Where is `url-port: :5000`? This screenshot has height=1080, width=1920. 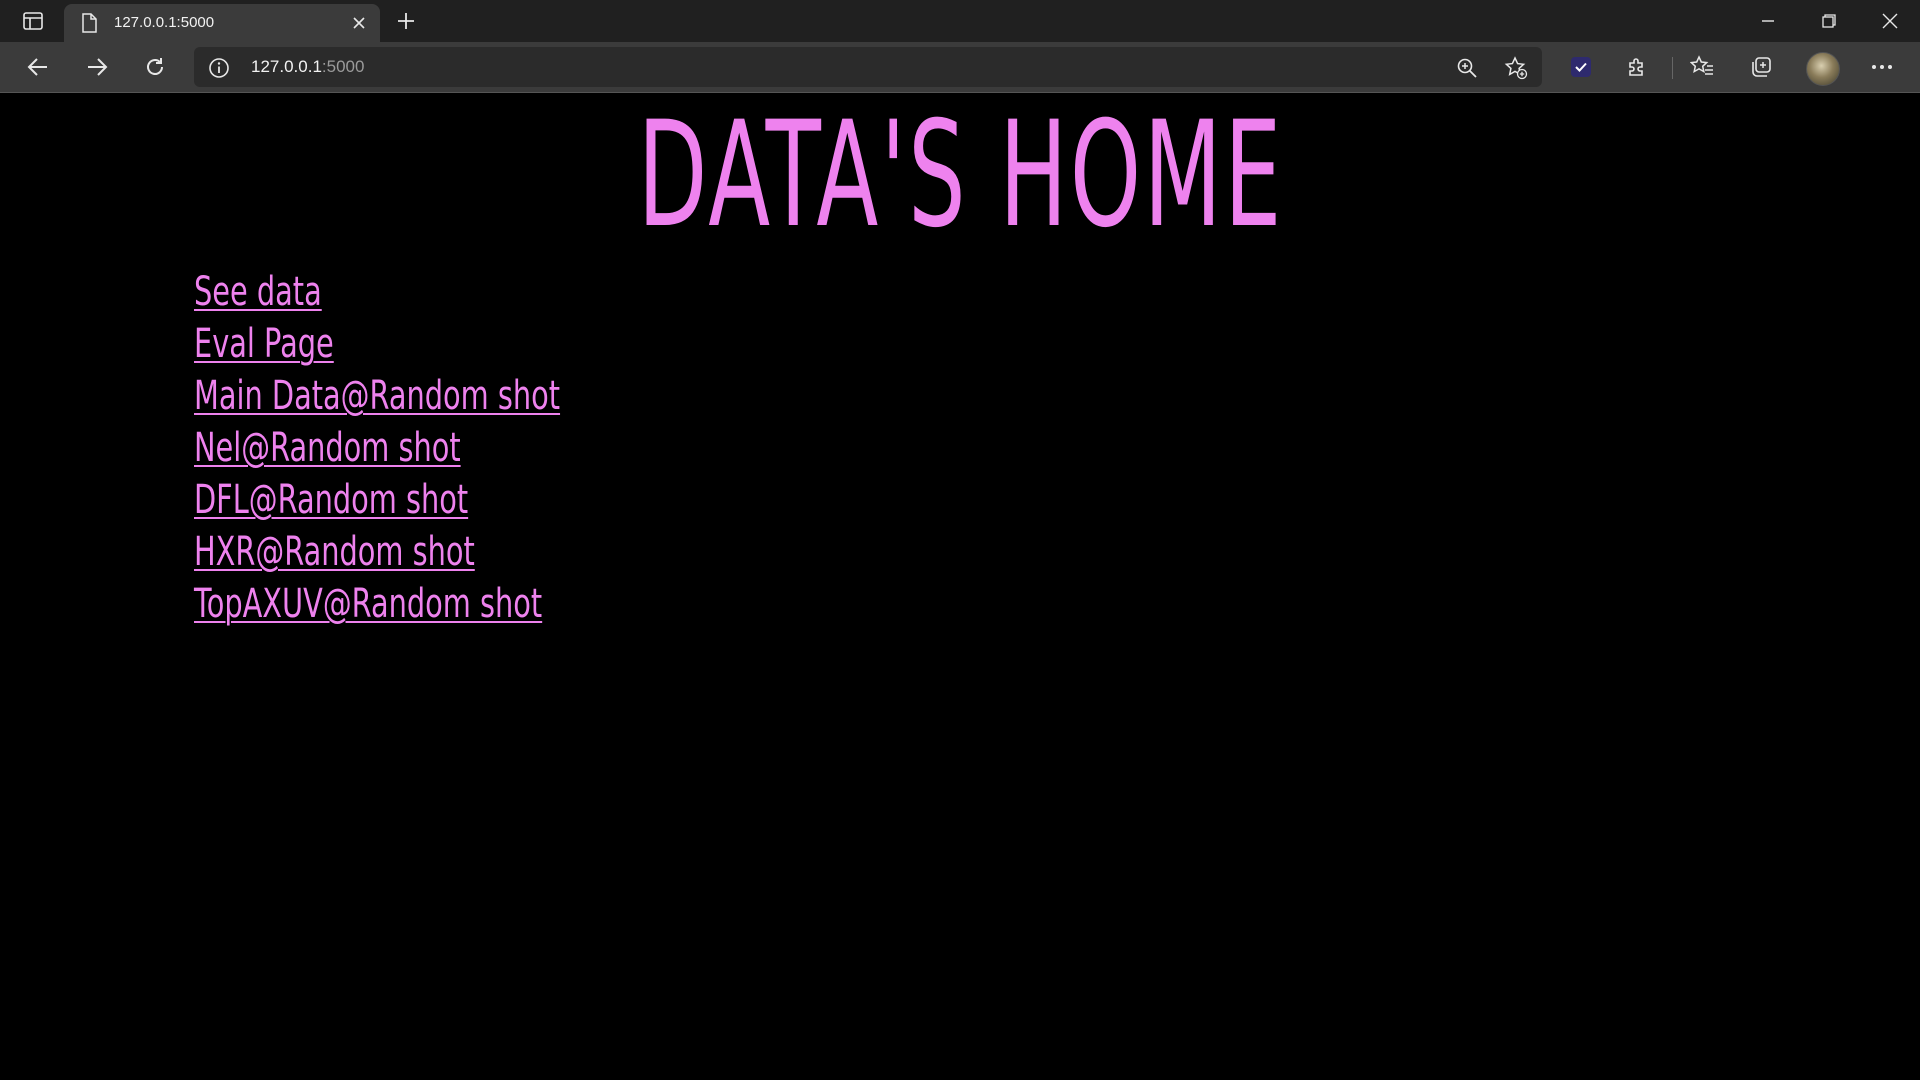 url-port: :5000 is located at coordinates (343, 66).